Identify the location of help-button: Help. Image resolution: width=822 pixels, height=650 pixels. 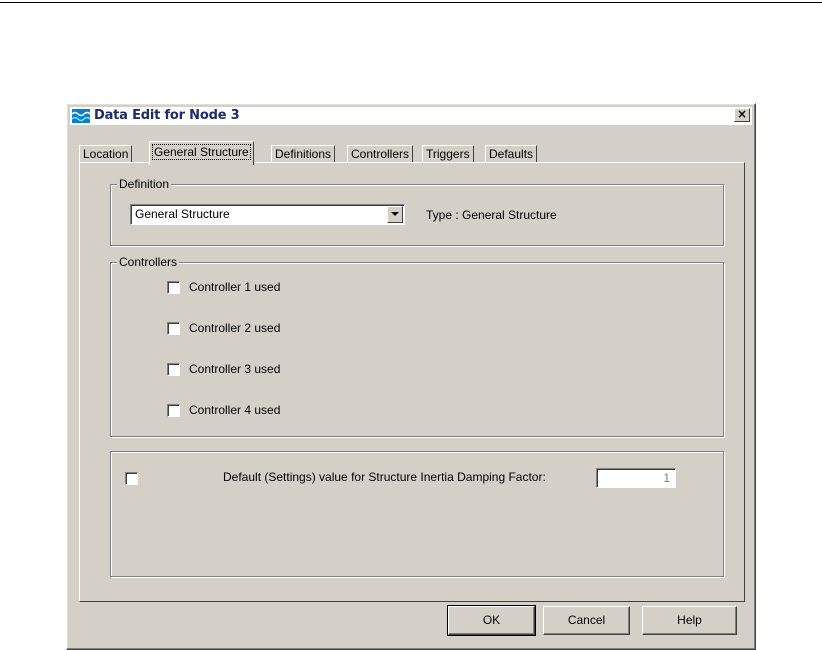
(689, 620).